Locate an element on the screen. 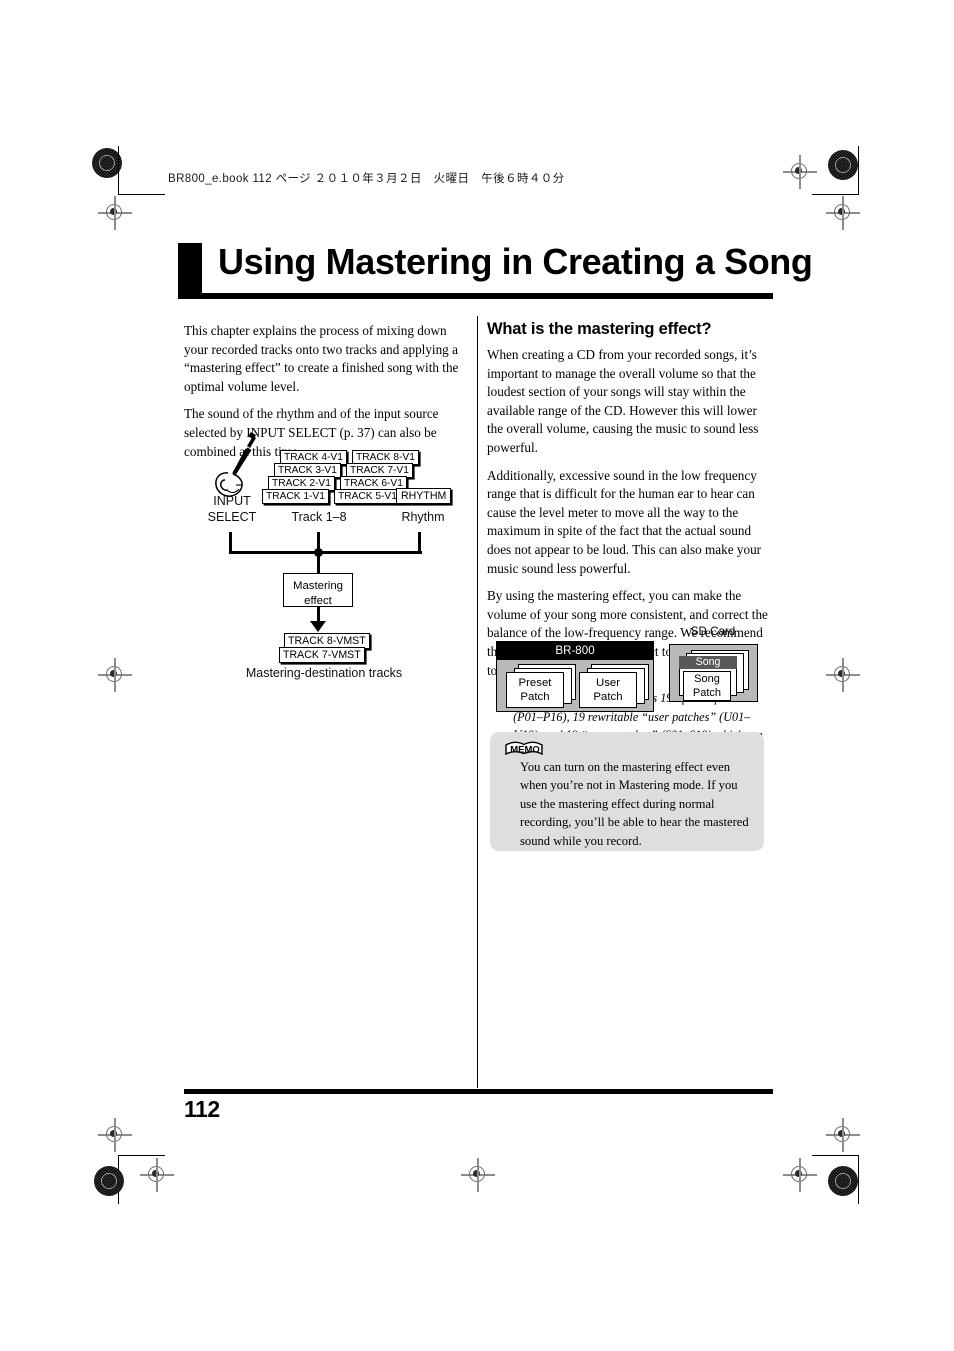 Image resolution: width=954 pixels, height=1351 pixels. sd-card-label: SD Card is located at coordinates (713, 631).